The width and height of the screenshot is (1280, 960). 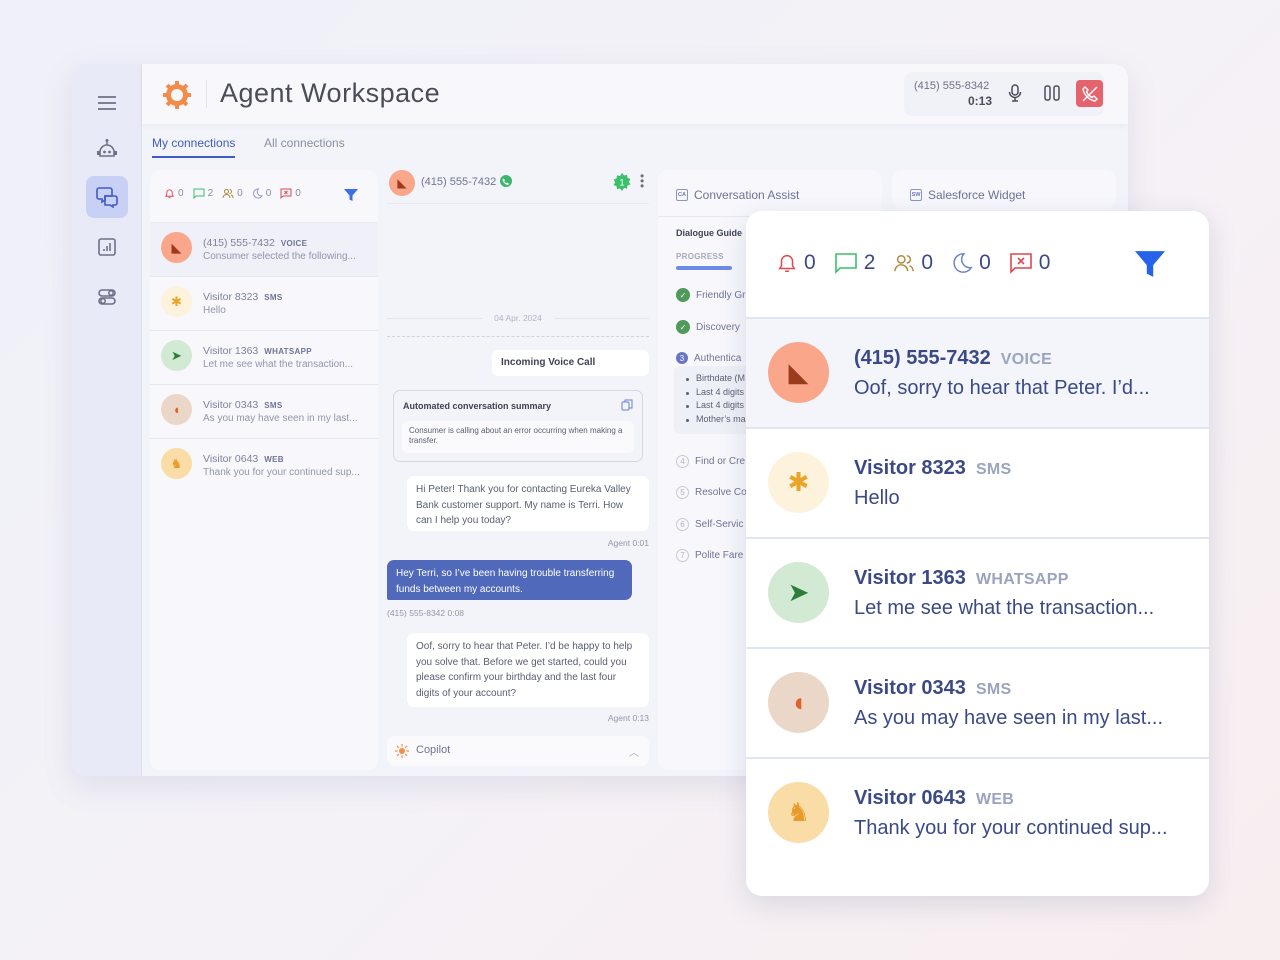 What do you see at coordinates (177, 95) in the screenshot?
I see `logo-gear-icon` at bounding box center [177, 95].